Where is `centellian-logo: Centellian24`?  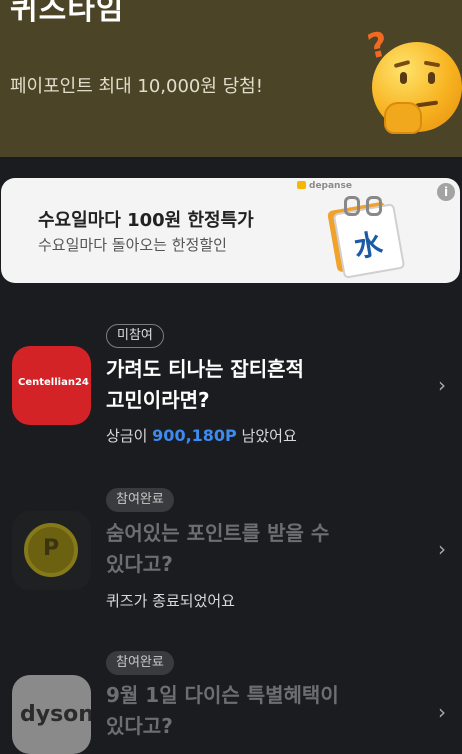 centellian-logo: Centellian24 is located at coordinates (51, 385).